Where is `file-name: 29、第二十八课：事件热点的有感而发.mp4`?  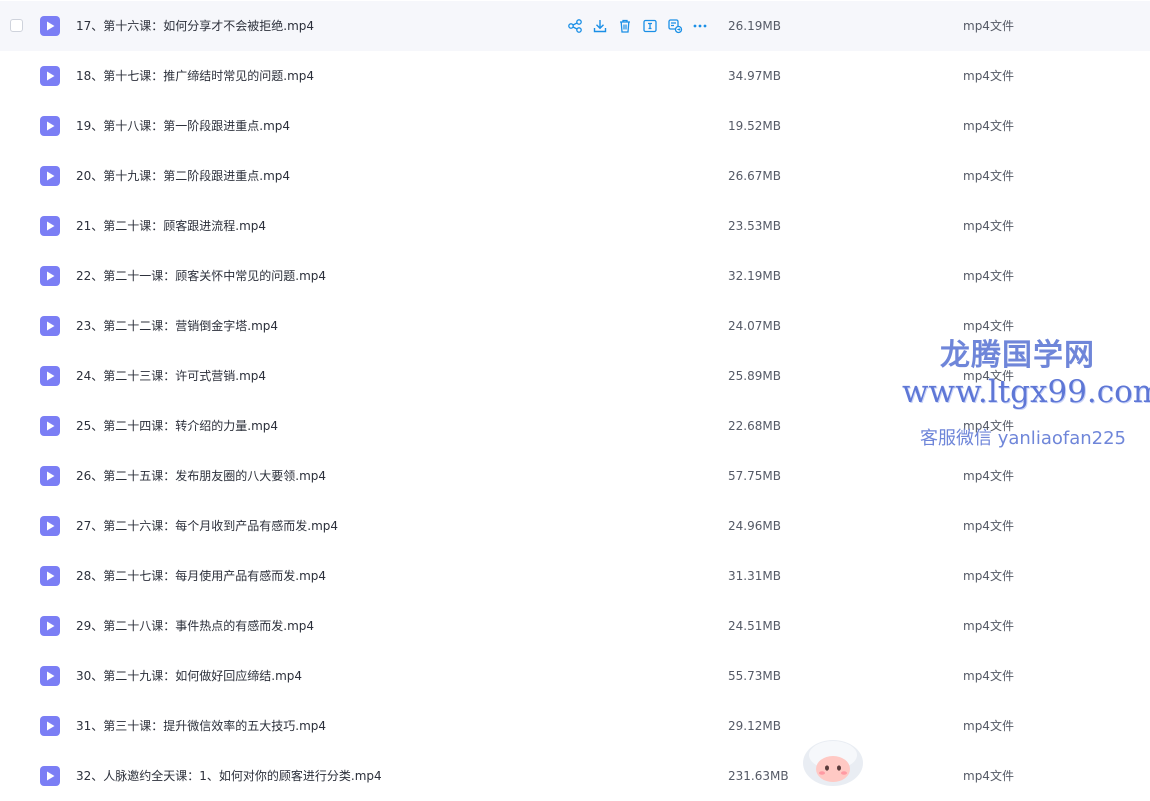 file-name: 29、第二十八课：事件热点的有感而发.mp4 is located at coordinates (195, 626).